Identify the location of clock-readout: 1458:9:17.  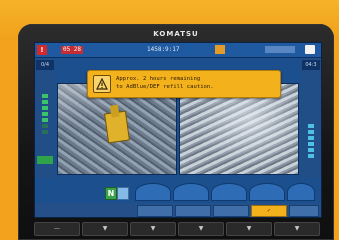
(163, 49).